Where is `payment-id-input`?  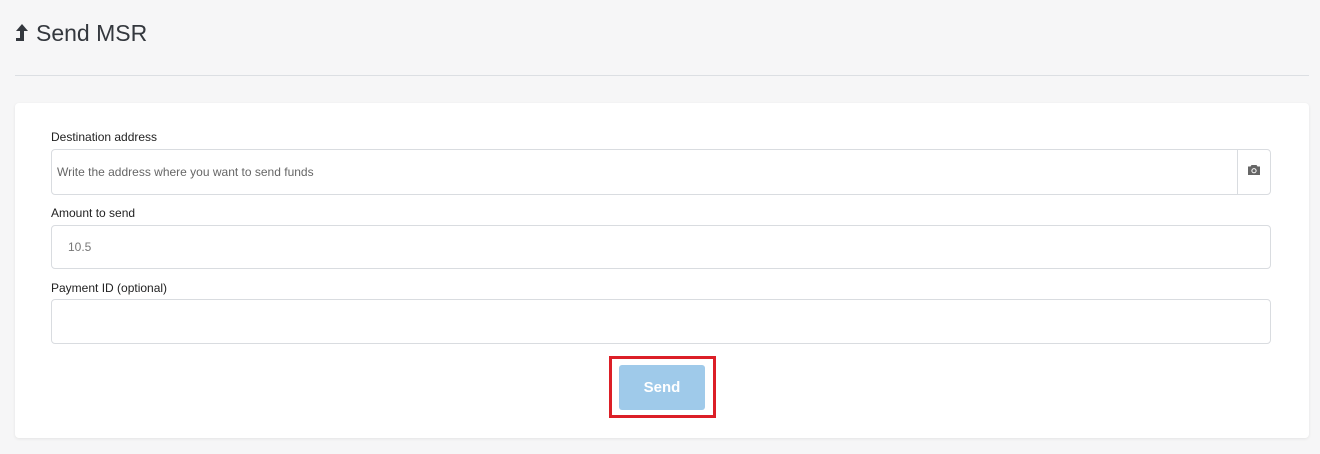
payment-id-input is located at coordinates (661, 321).